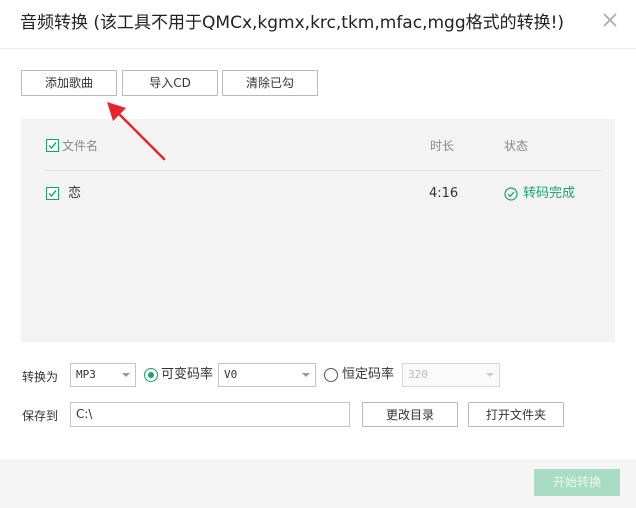 This screenshot has width=636, height=508. I want to click on close-icon, so click(610, 20).